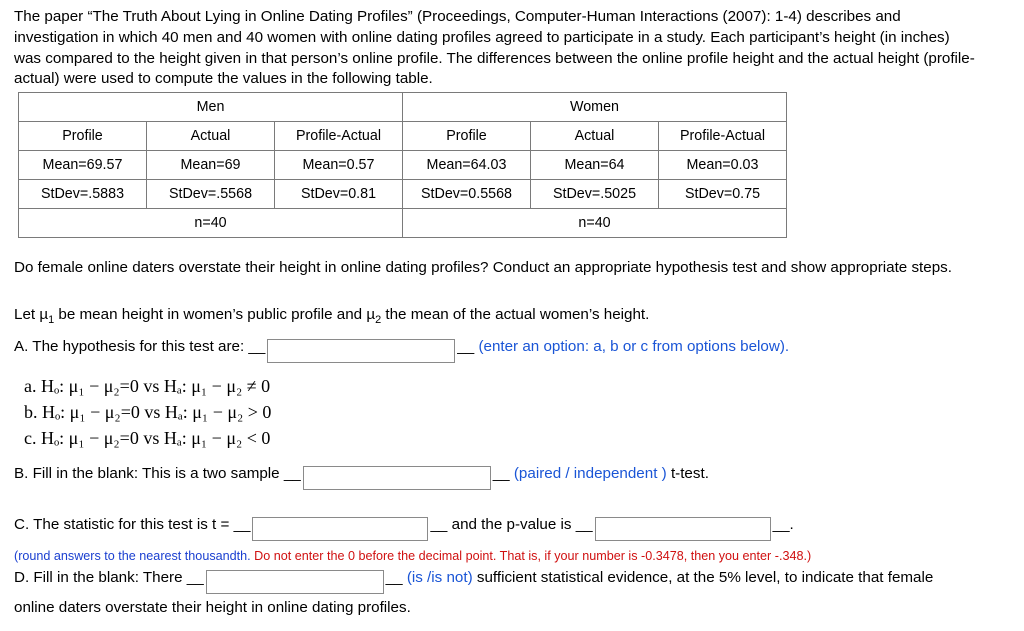 Image resolution: width=1024 pixels, height=631 pixels. I want to click on hypothesis-option-a: a. Hₒ: μ₁ − μ₂=0 vs Hₐ: μ₁ − μ₂ ≠ 0, so click(147, 386).